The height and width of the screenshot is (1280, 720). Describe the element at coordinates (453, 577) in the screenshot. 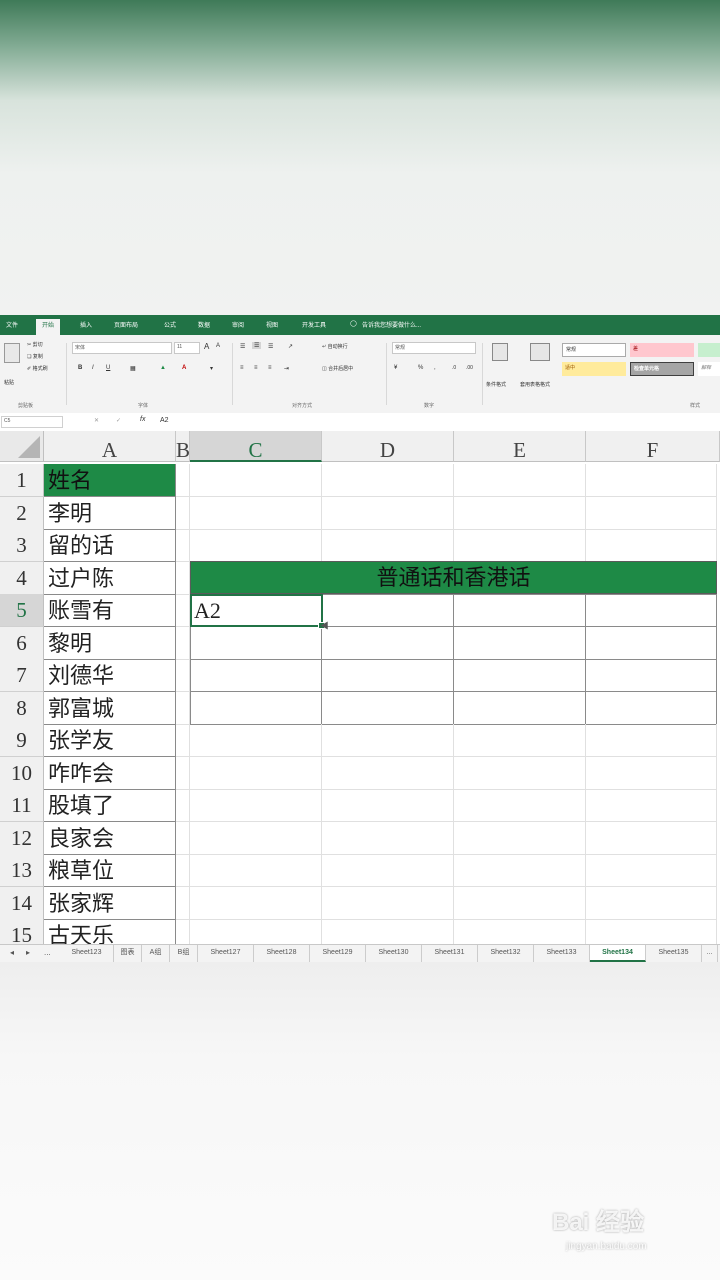

I see `merged-title-cell: 普通话和香港话` at that location.